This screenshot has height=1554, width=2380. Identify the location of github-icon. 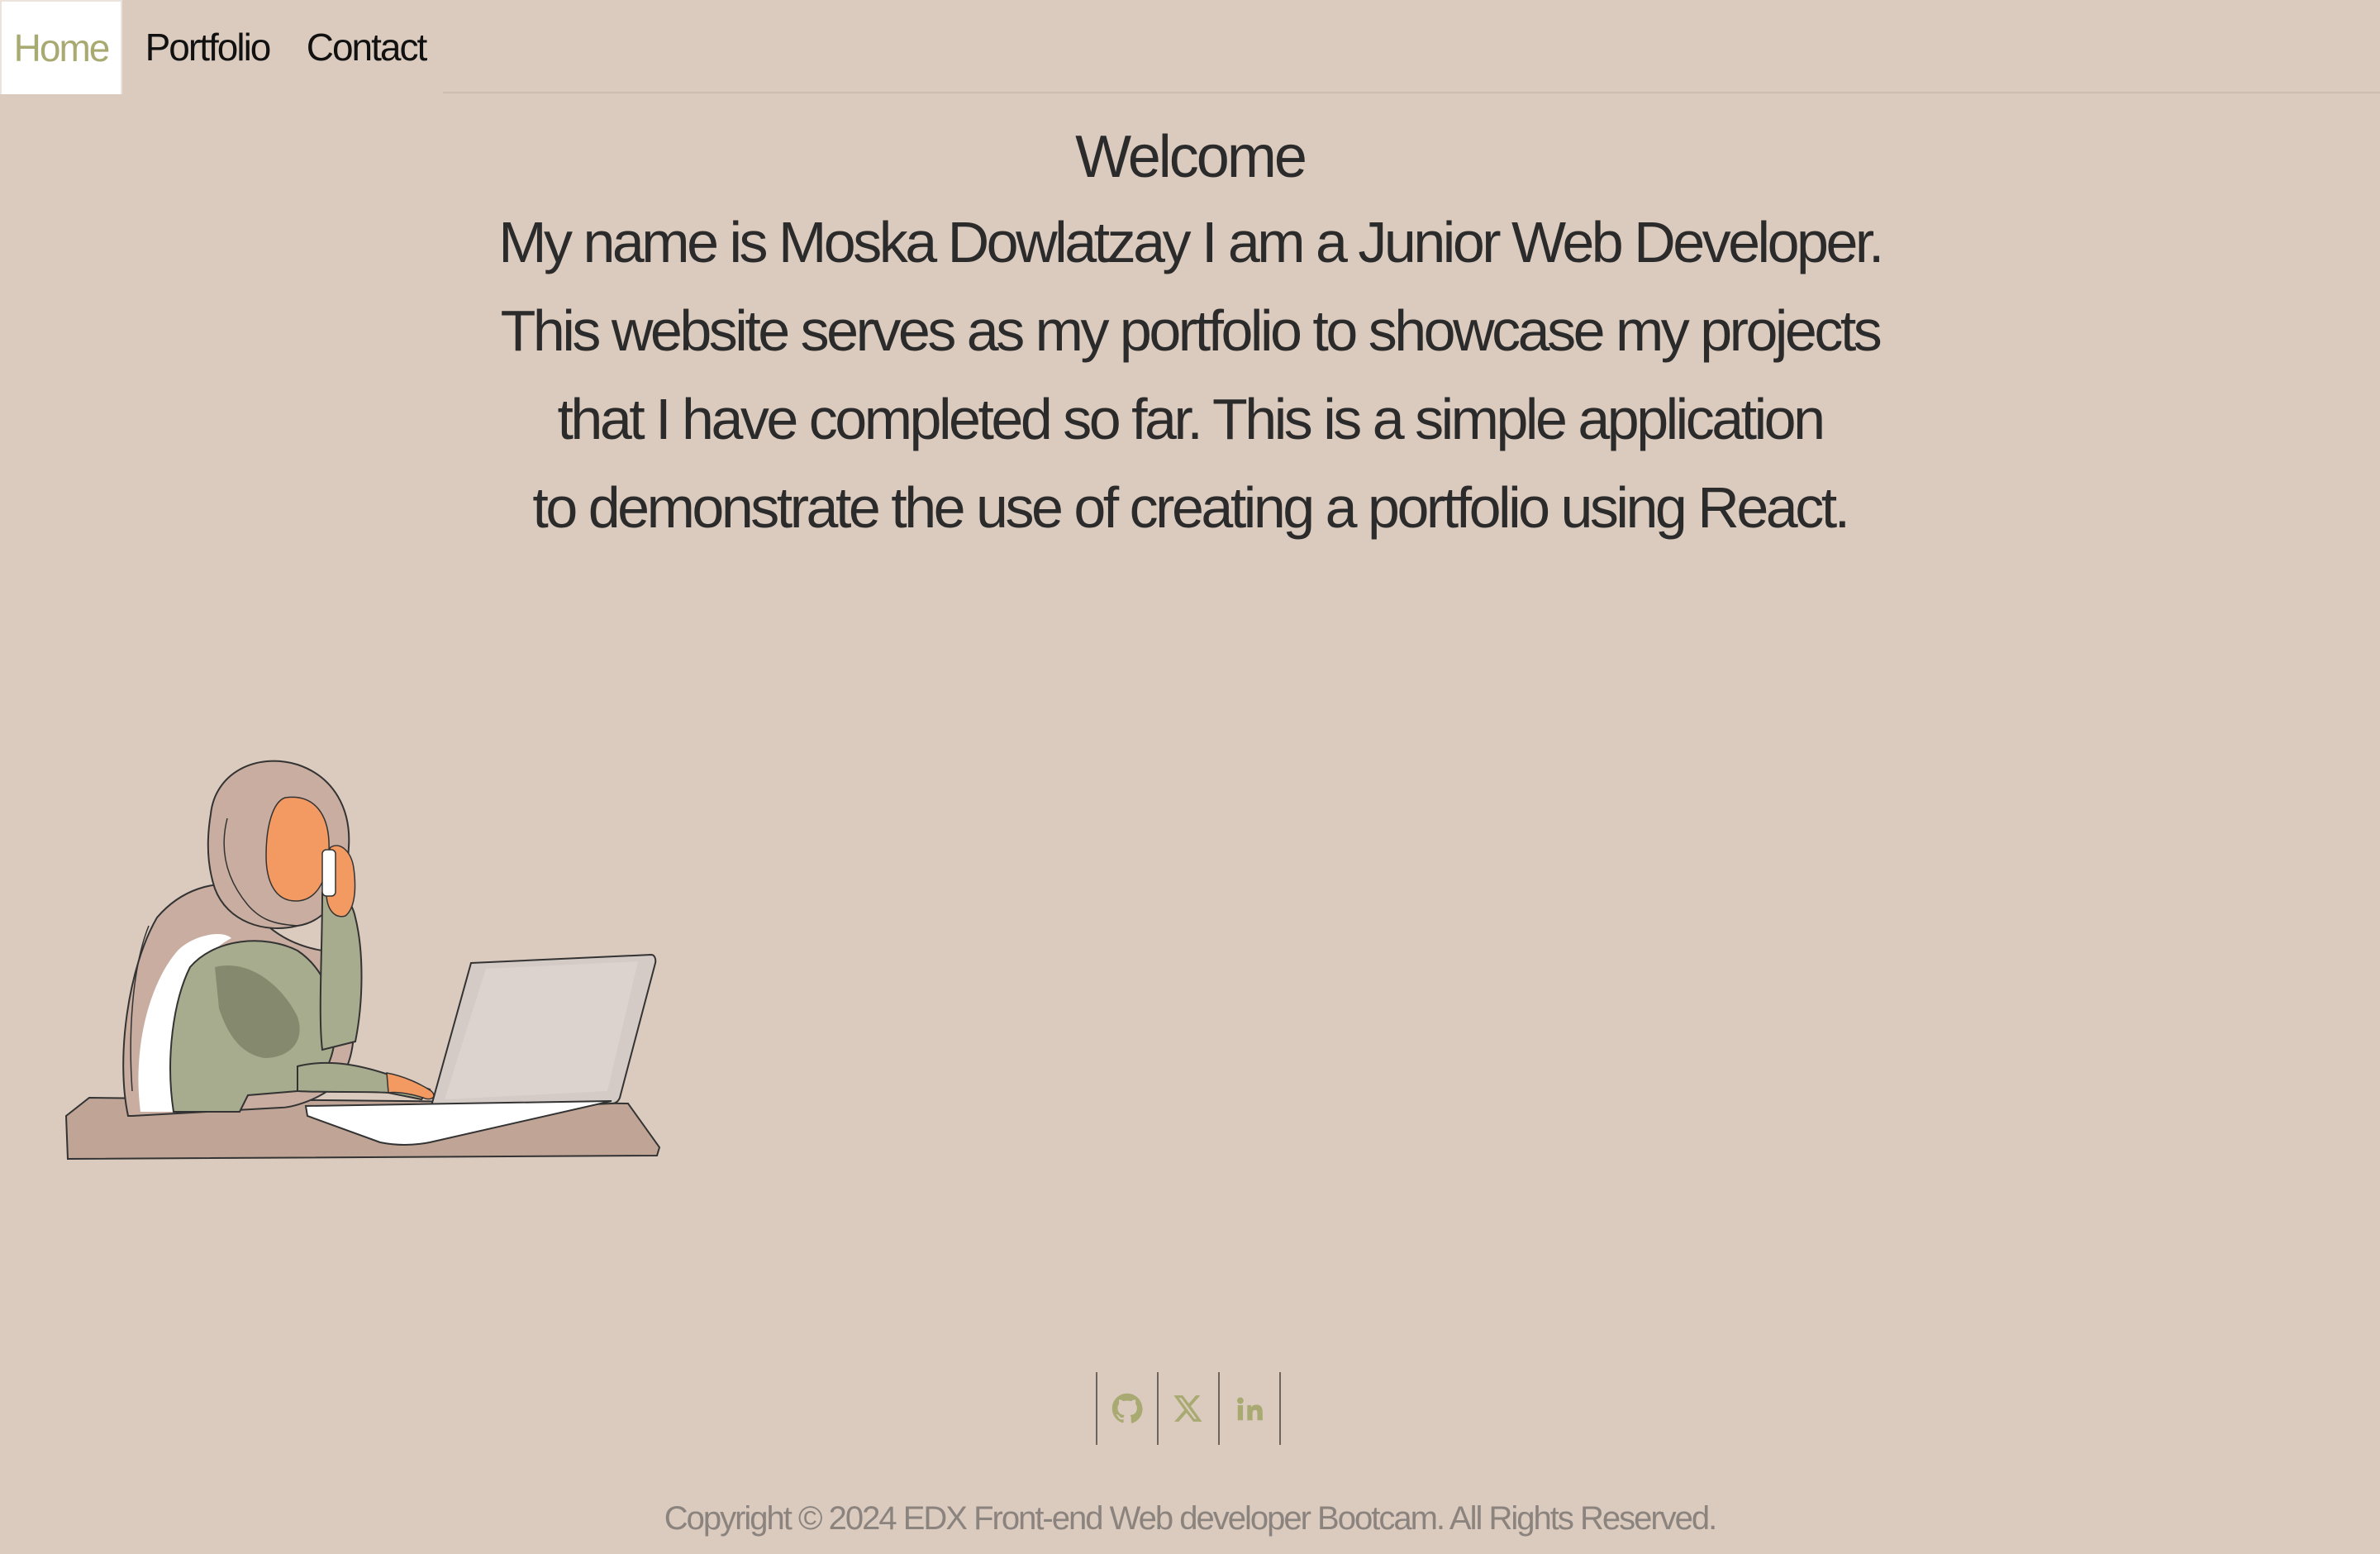
(1127, 1408).